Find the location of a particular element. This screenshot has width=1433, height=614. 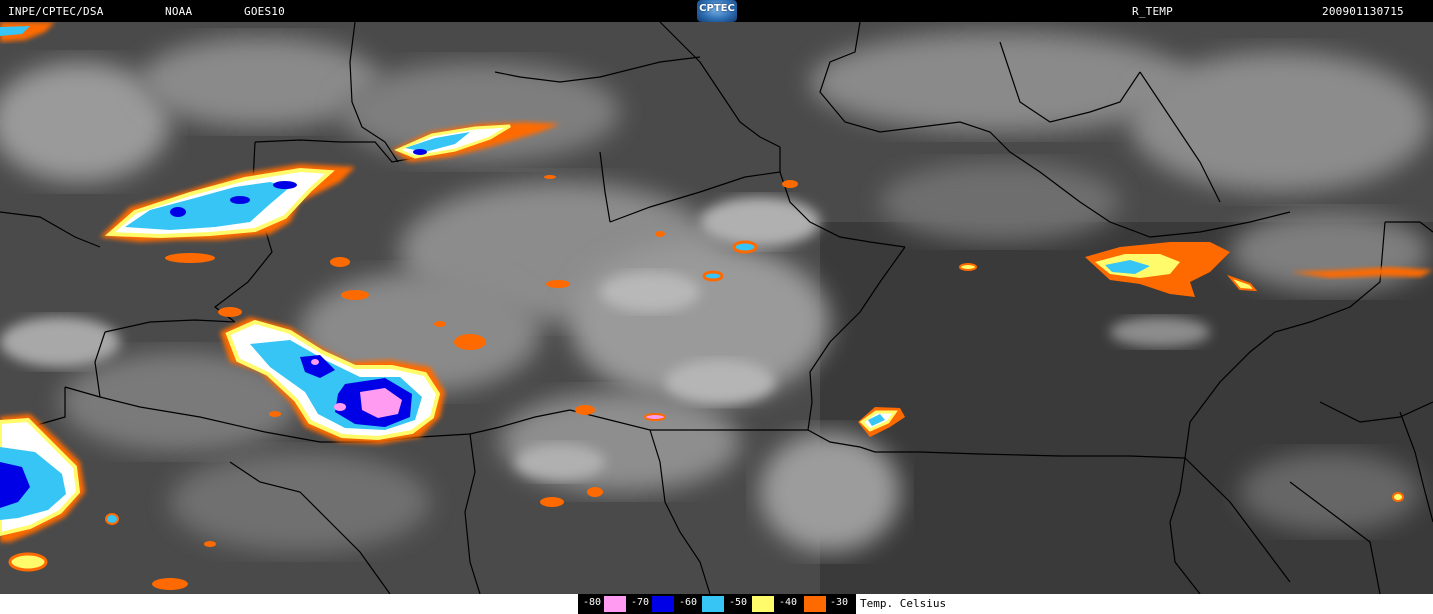

agency-label: NOAA is located at coordinates (179, 11).